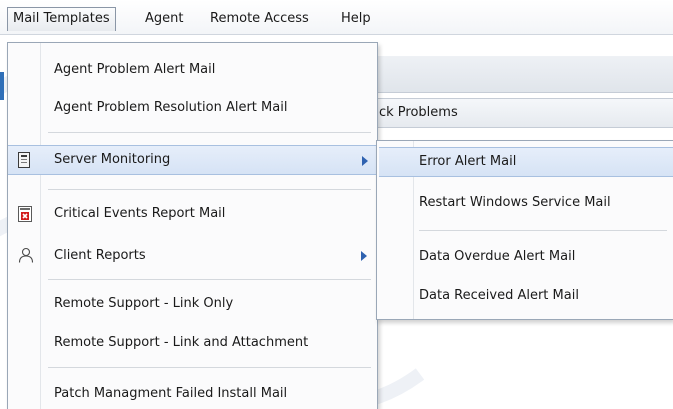 This screenshot has width=673, height=409. I want to click on menu-item-label: Agent Problem Alert Mail, so click(135, 69).